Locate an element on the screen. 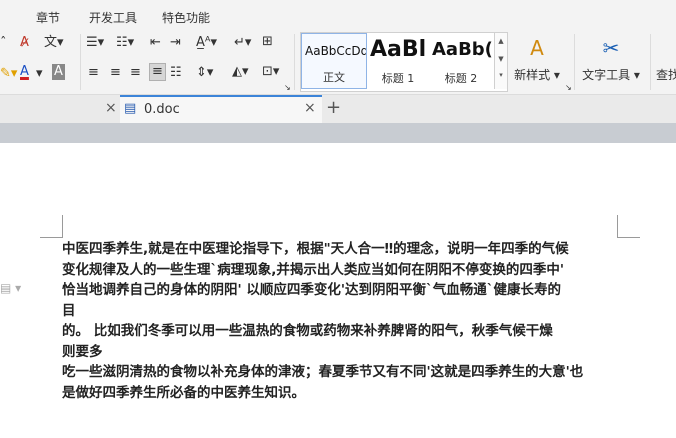 The width and height of the screenshot is (676, 438). document-line: 中医四季养生,就是在中医理论指导下，根据"天人合一‼的理念，说明一年四季的气候 is located at coordinates (315, 249).